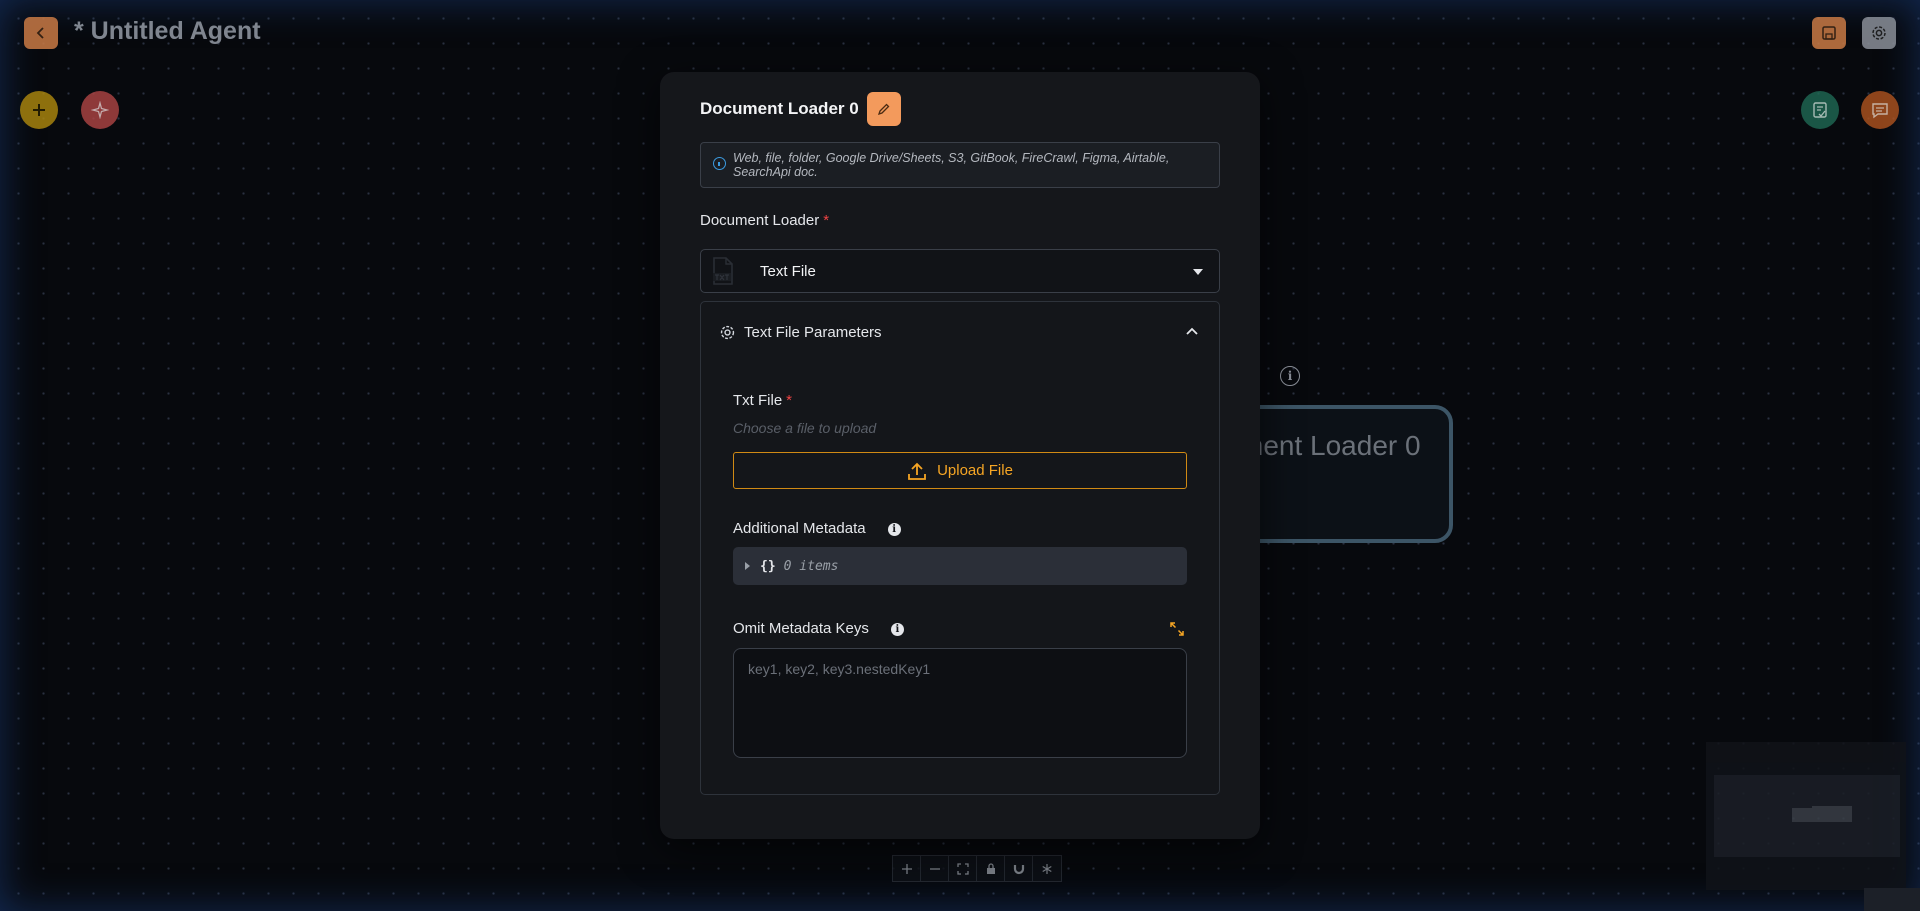 This screenshot has height=911, width=1920. Describe the element at coordinates (167, 31) in the screenshot. I see `agent-title: * Untitled Agent` at that location.